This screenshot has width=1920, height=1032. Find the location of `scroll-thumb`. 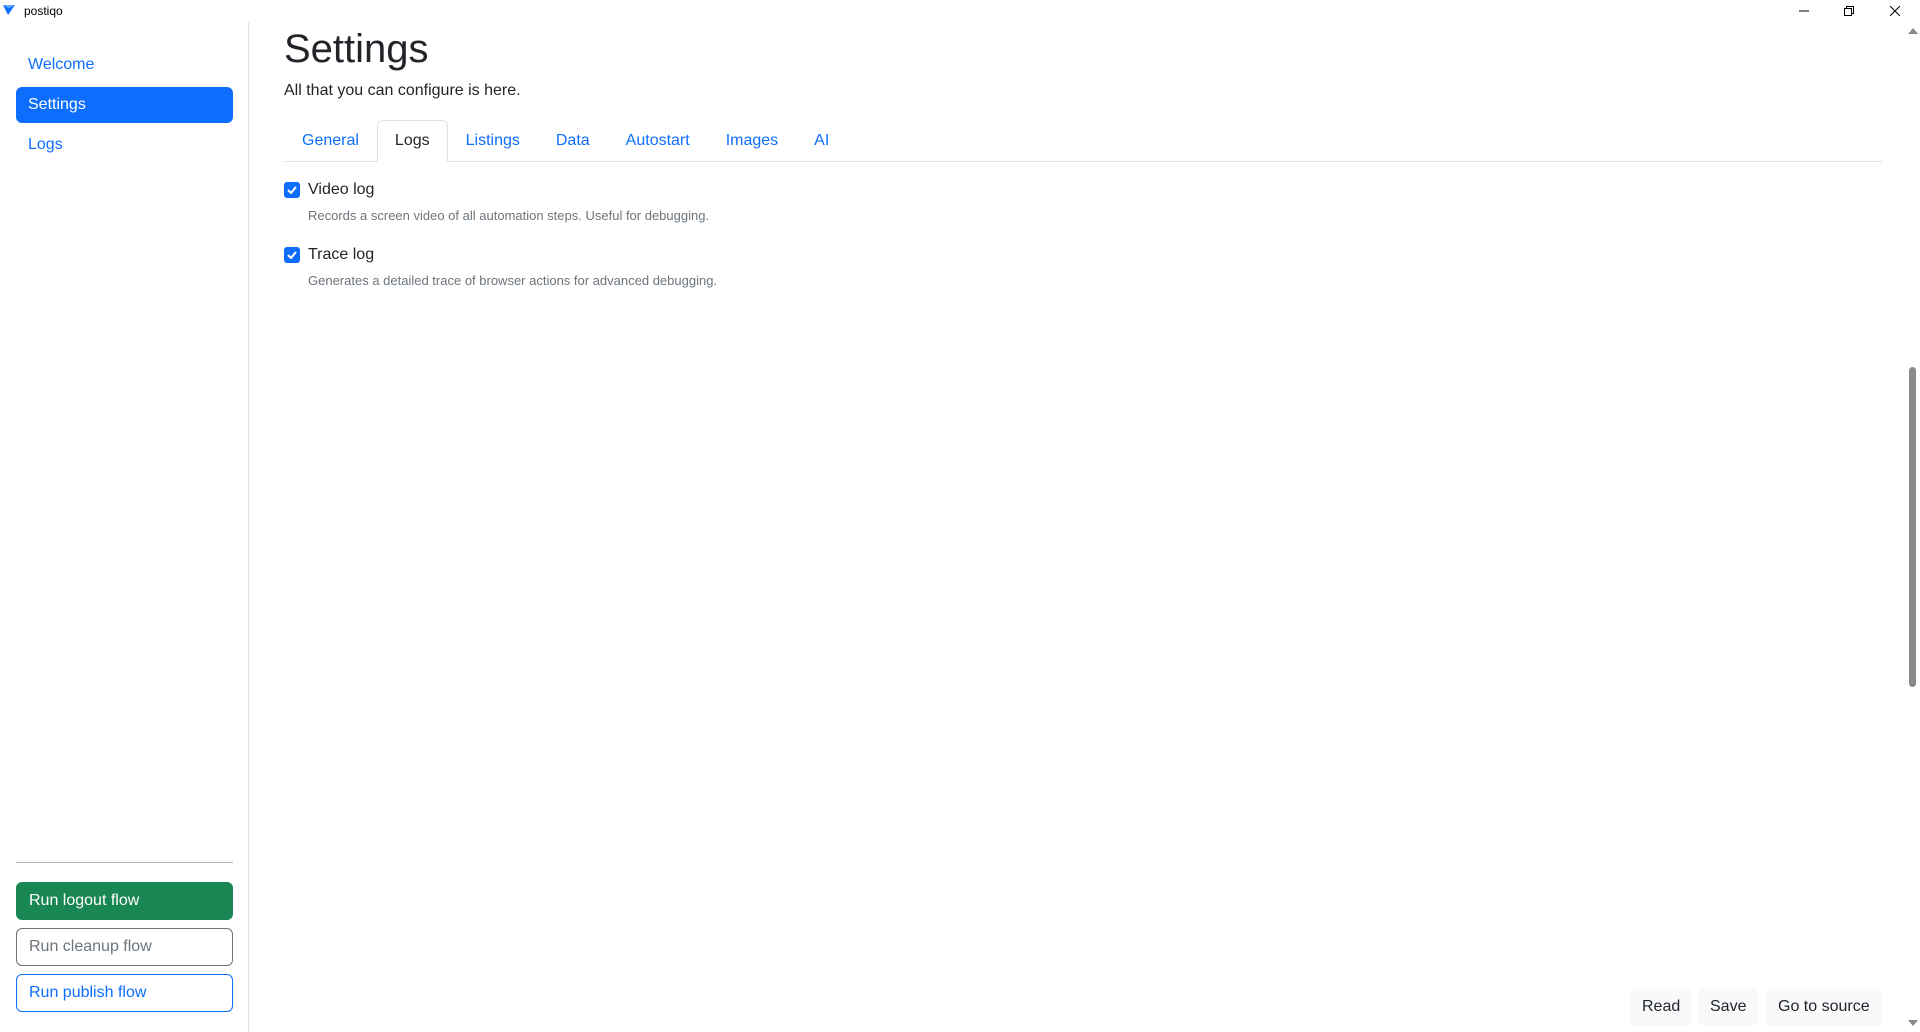

scroll-thumb is located at coordinates (1912, 527).